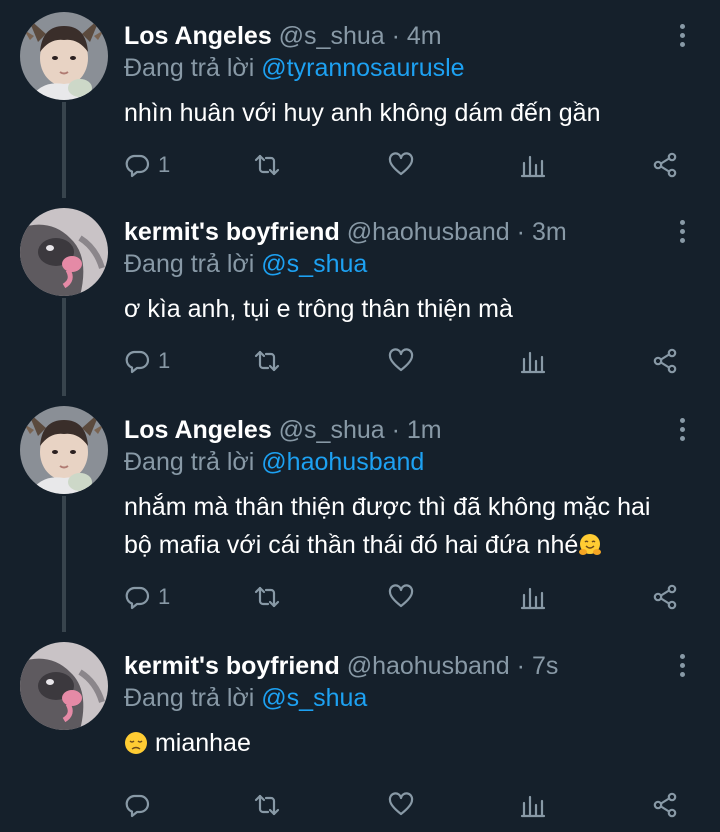 The image size is (720, 832). What do you see at coordinates (362, 68) in the screenshot?
I see `mention-link: @tyrannosaurusle` at bounding box center [362, 68].